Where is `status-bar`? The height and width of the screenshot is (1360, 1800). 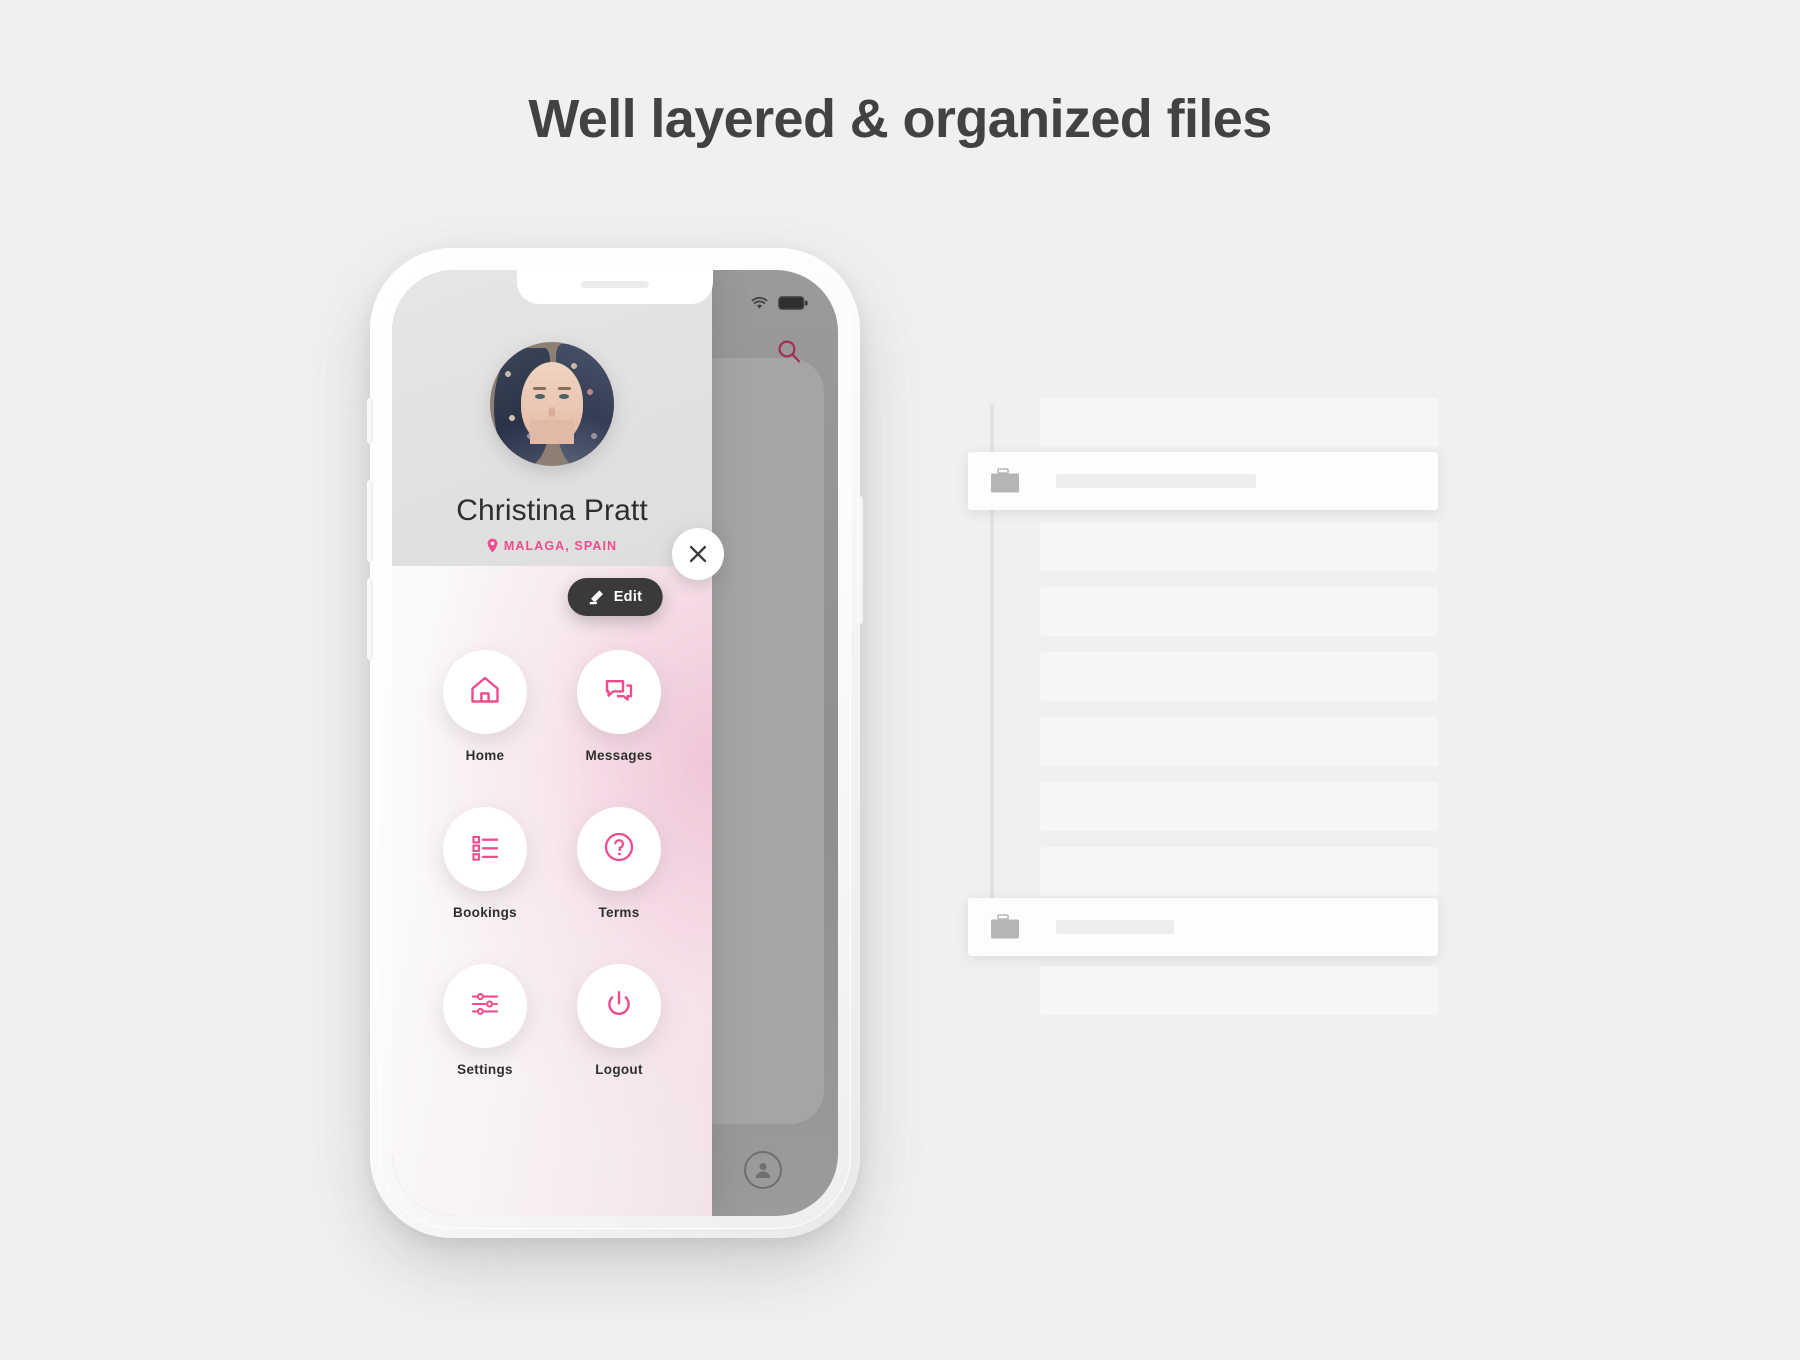
status-bar is located at coordinates (779, 303).